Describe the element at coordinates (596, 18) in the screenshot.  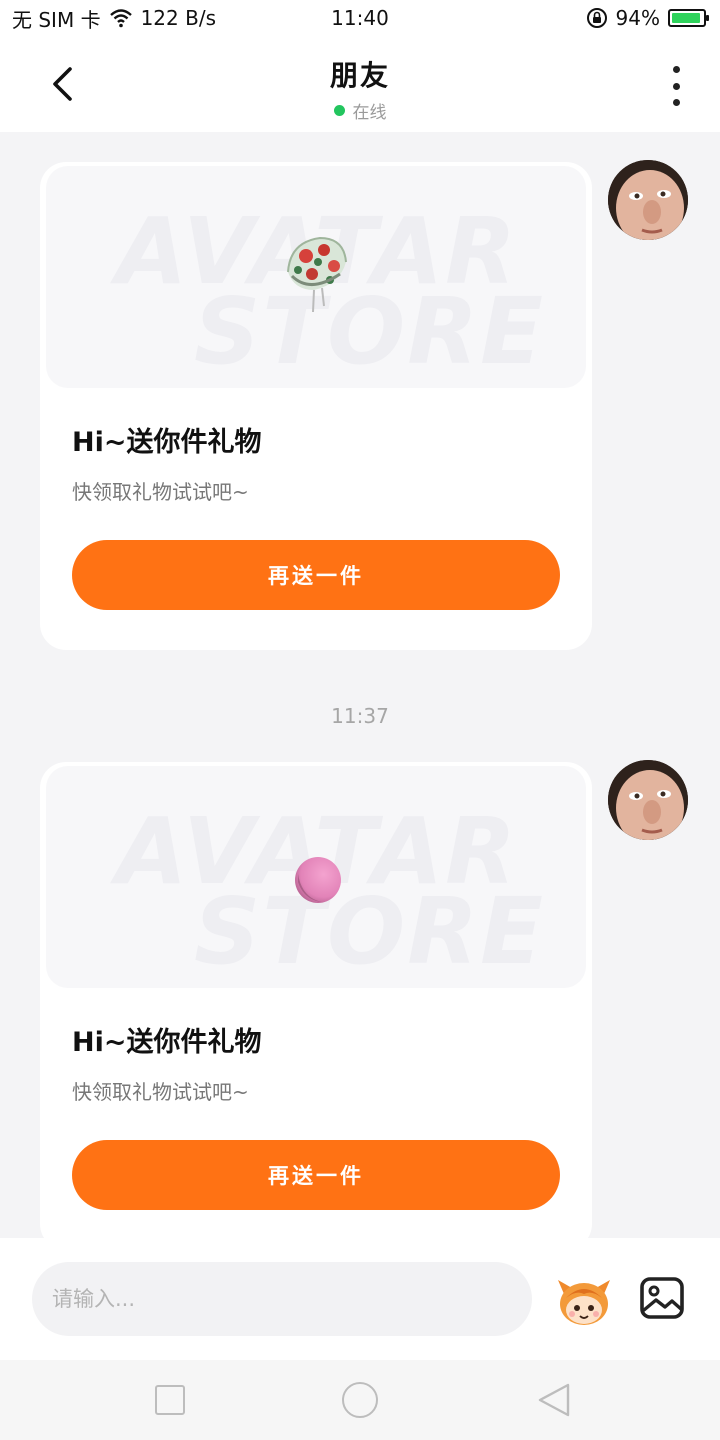
I see `rotation-lock-icon` at that location.